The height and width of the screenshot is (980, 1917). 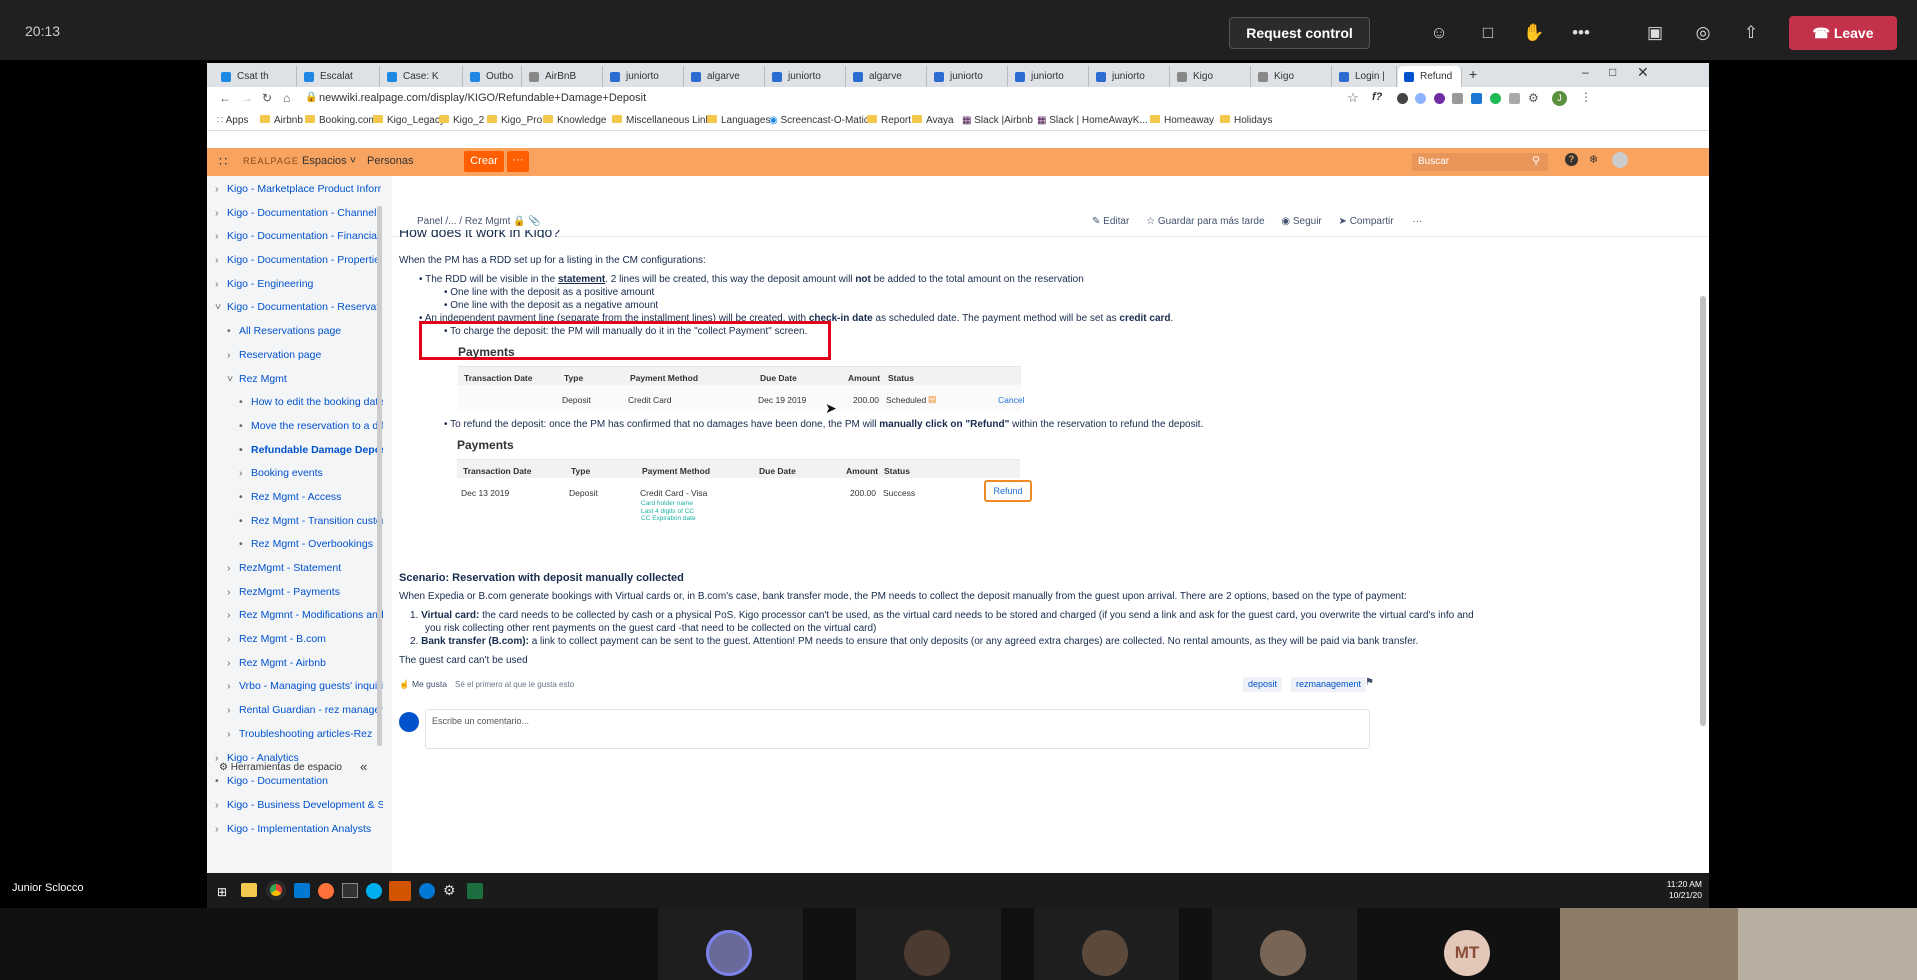 What do you see at coordinates (1495, 98) in the screenshot?
I see `grammarly-icon` at bounding box center [1495, 98].